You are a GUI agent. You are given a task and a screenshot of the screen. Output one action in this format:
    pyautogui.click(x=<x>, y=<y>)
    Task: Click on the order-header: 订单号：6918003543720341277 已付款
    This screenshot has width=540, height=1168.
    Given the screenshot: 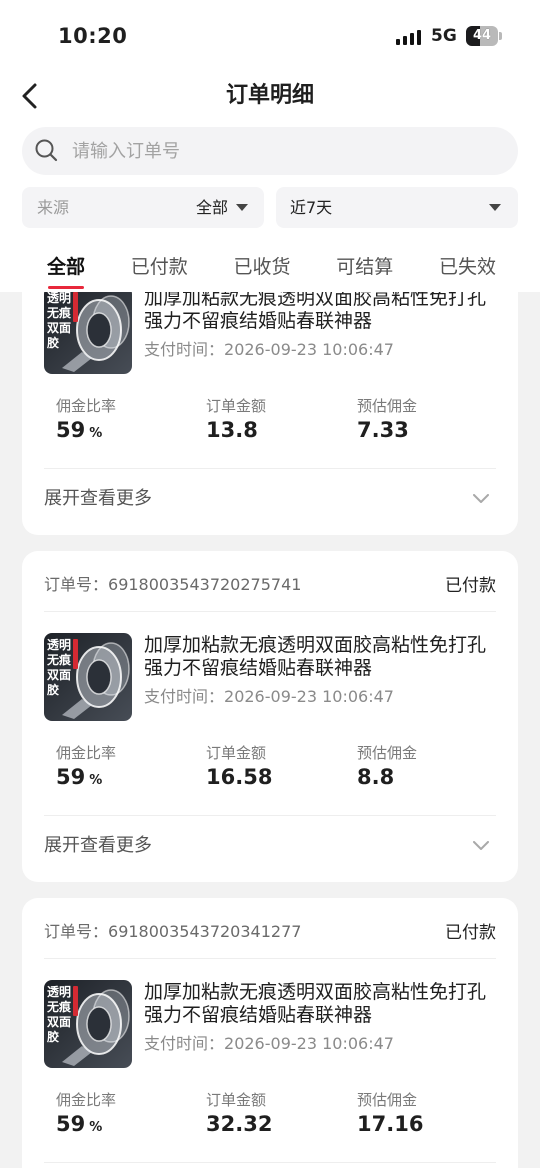 What is the action you would take?
    pyautogui.click(x=270, y=930)
    